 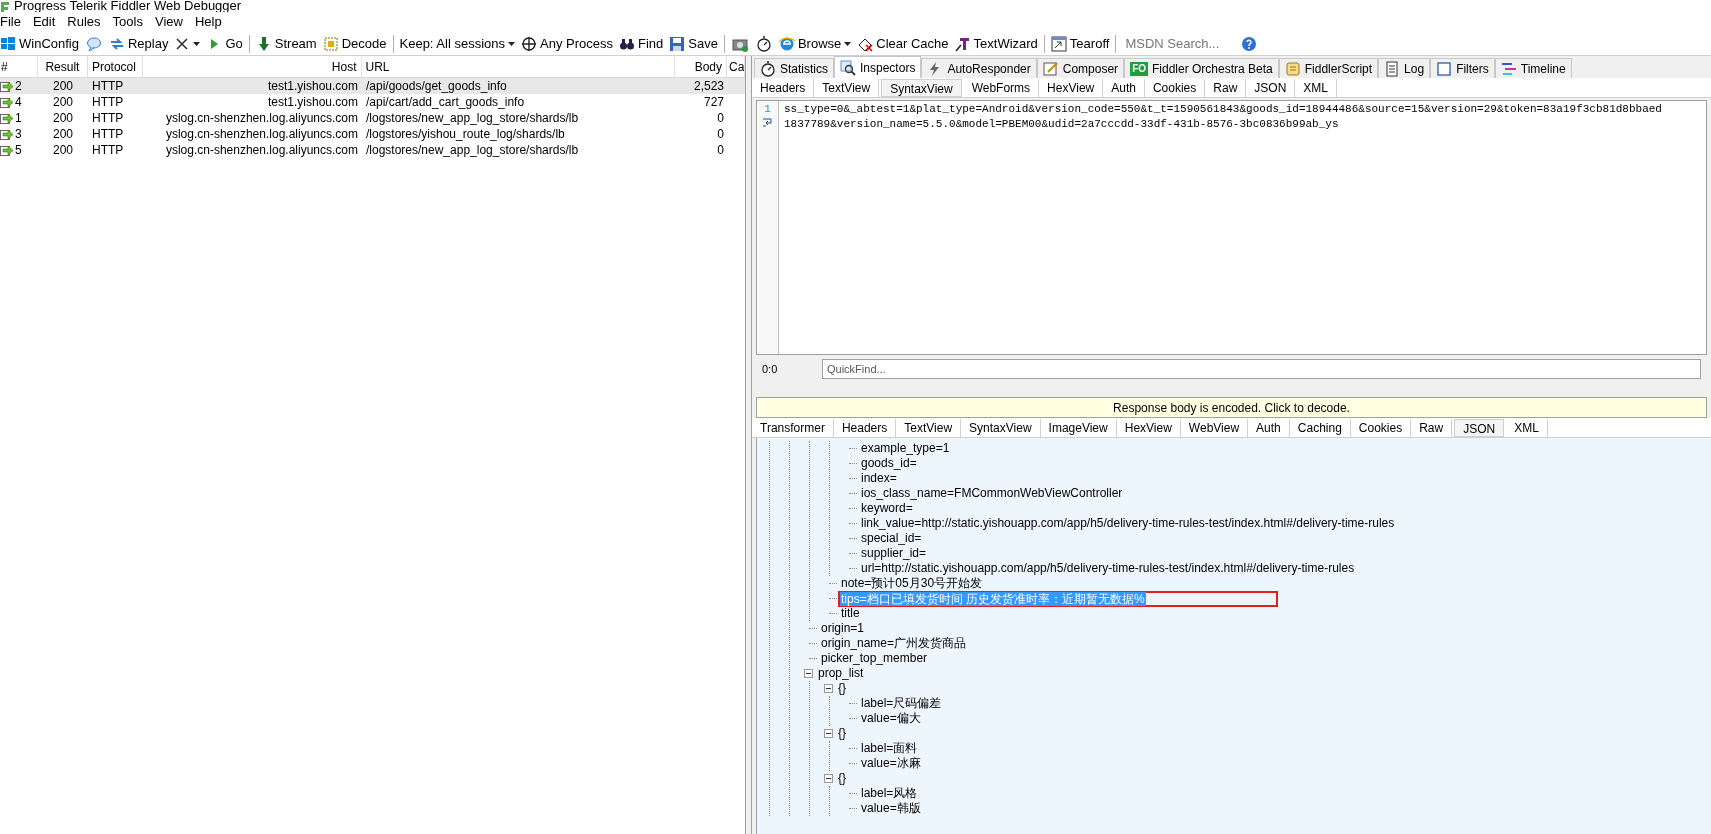 I want to click on tree-node: label=面料, so click(x=889, y=748).